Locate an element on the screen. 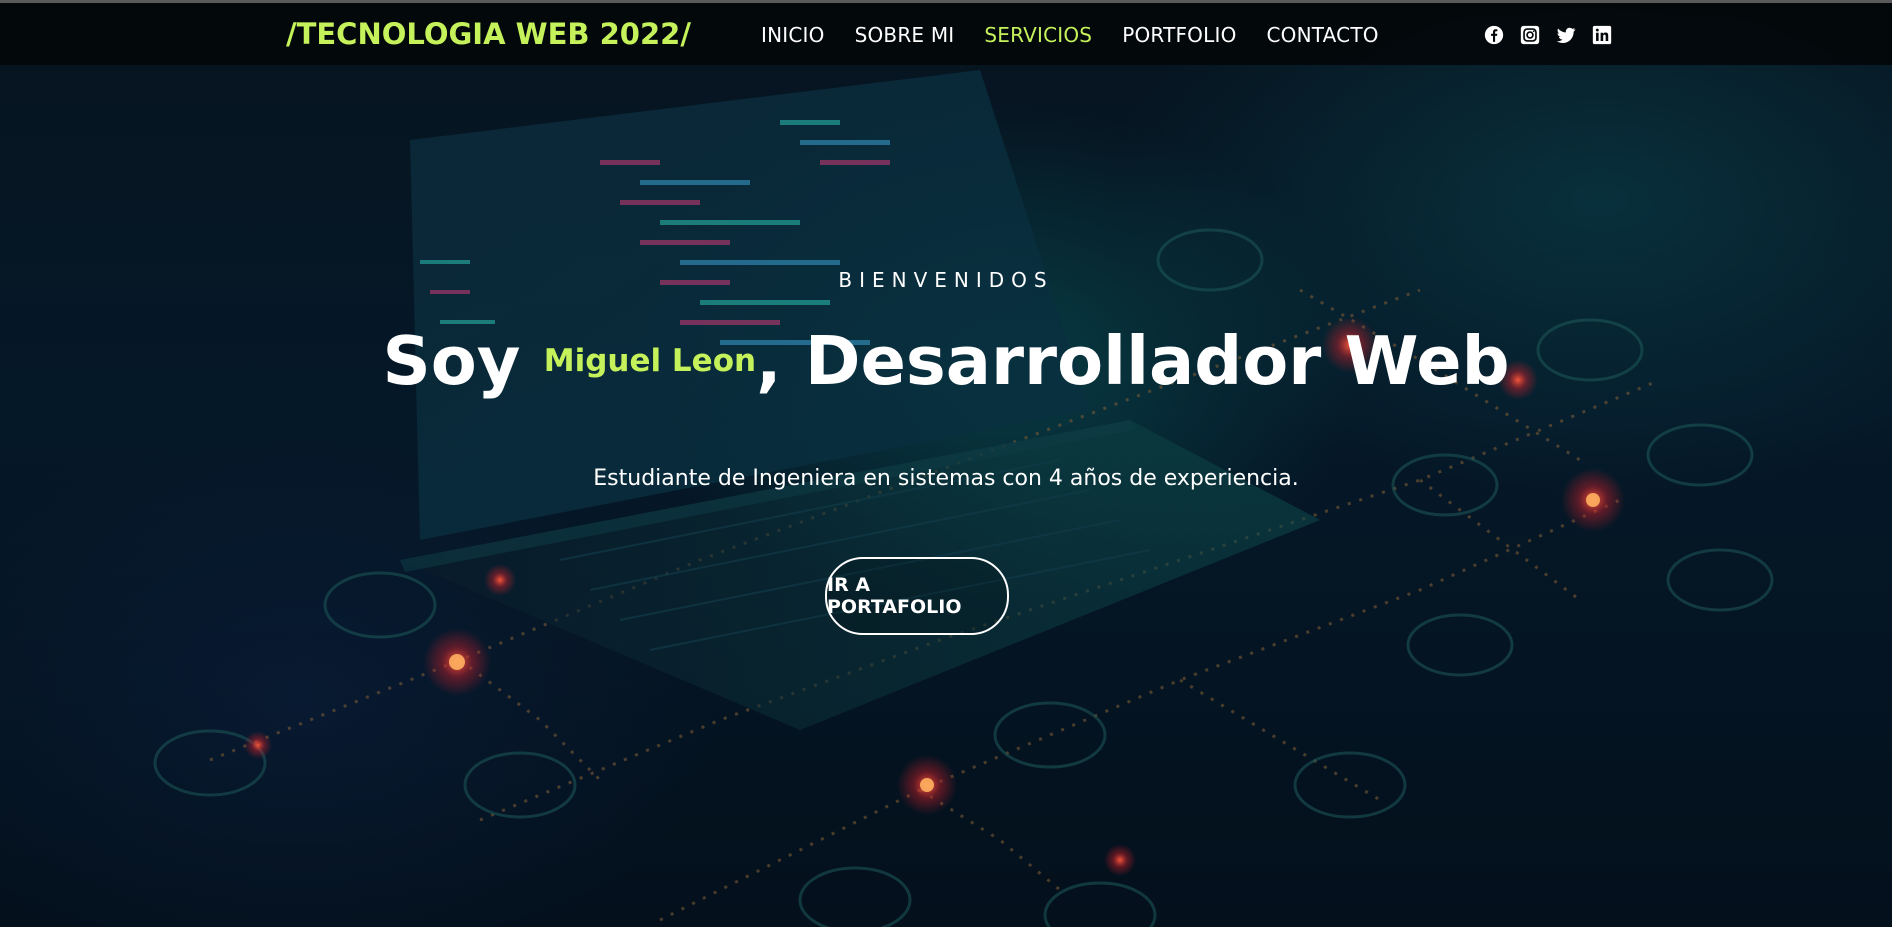 The height and width of the screenshot is (927, 1892). twitter-icon is located at coordinates (1566, 35).